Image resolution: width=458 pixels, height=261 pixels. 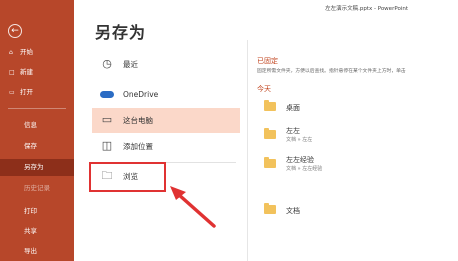 I want to click on sidebar-item-info: 信息, so click(x=37, y=125).